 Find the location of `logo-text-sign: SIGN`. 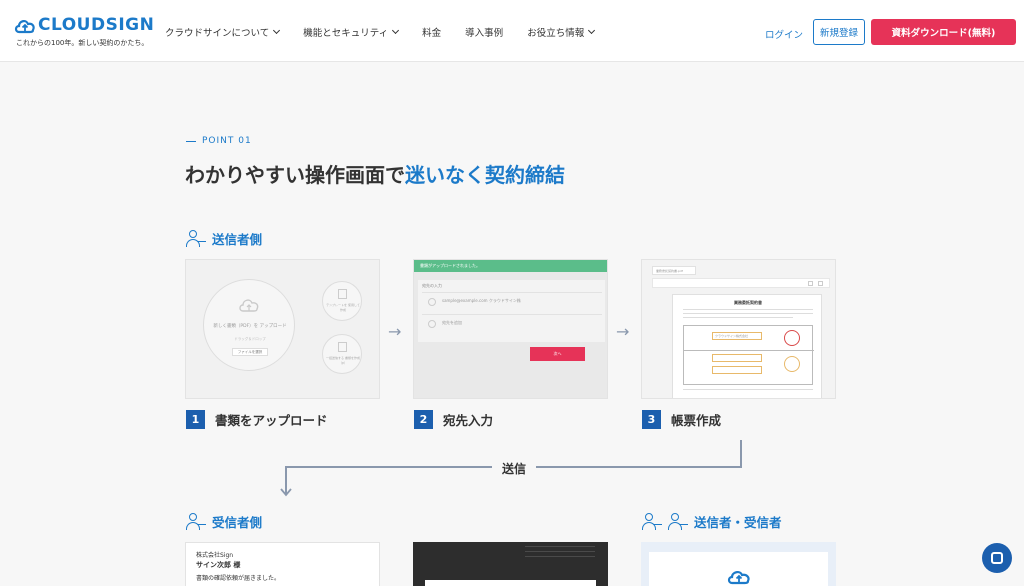

logo-text-sign: SIGN is located at coordinates (130, 25).